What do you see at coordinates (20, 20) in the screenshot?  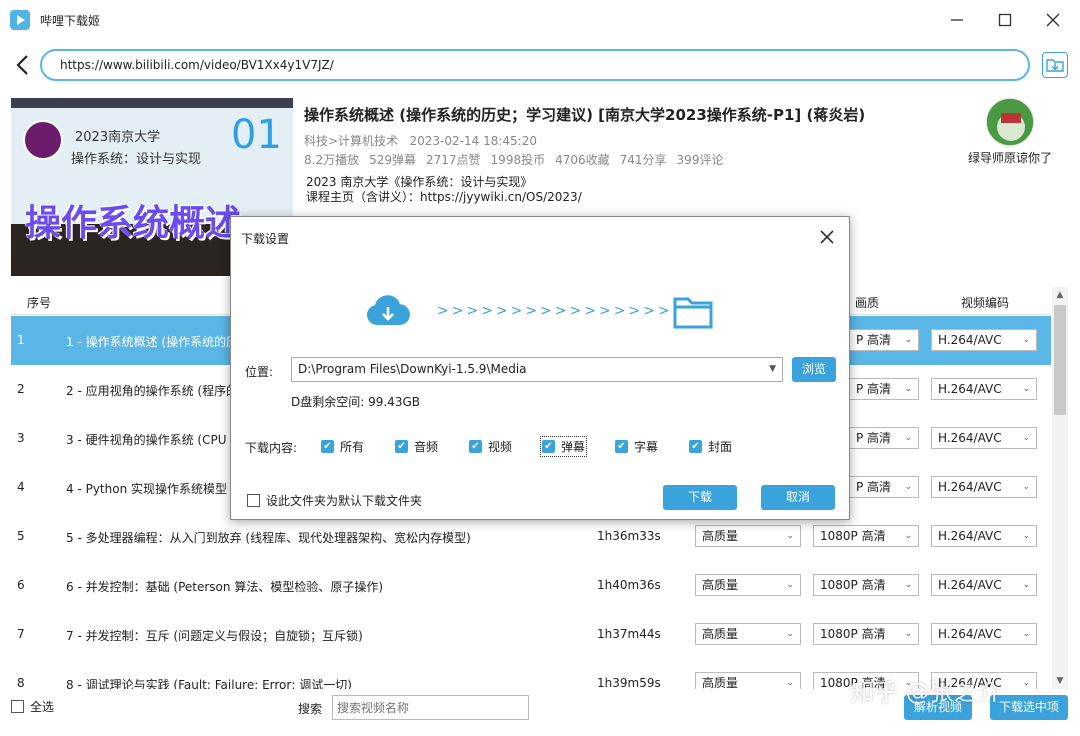 I see `app-logo-icon` at bounding box center [20, 20].